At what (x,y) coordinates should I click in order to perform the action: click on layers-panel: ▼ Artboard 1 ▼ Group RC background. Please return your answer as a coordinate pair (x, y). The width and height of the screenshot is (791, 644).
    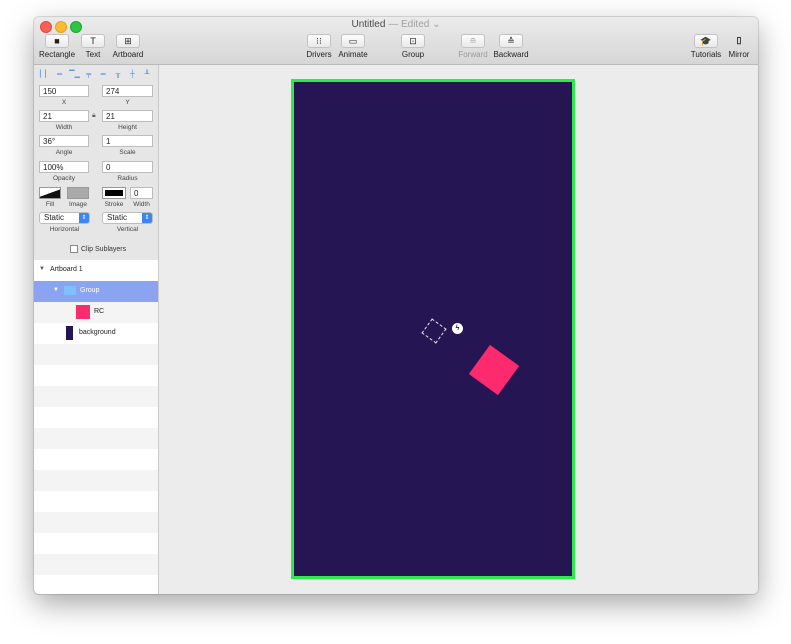
    Looking at the image, I should click on (96, 427).